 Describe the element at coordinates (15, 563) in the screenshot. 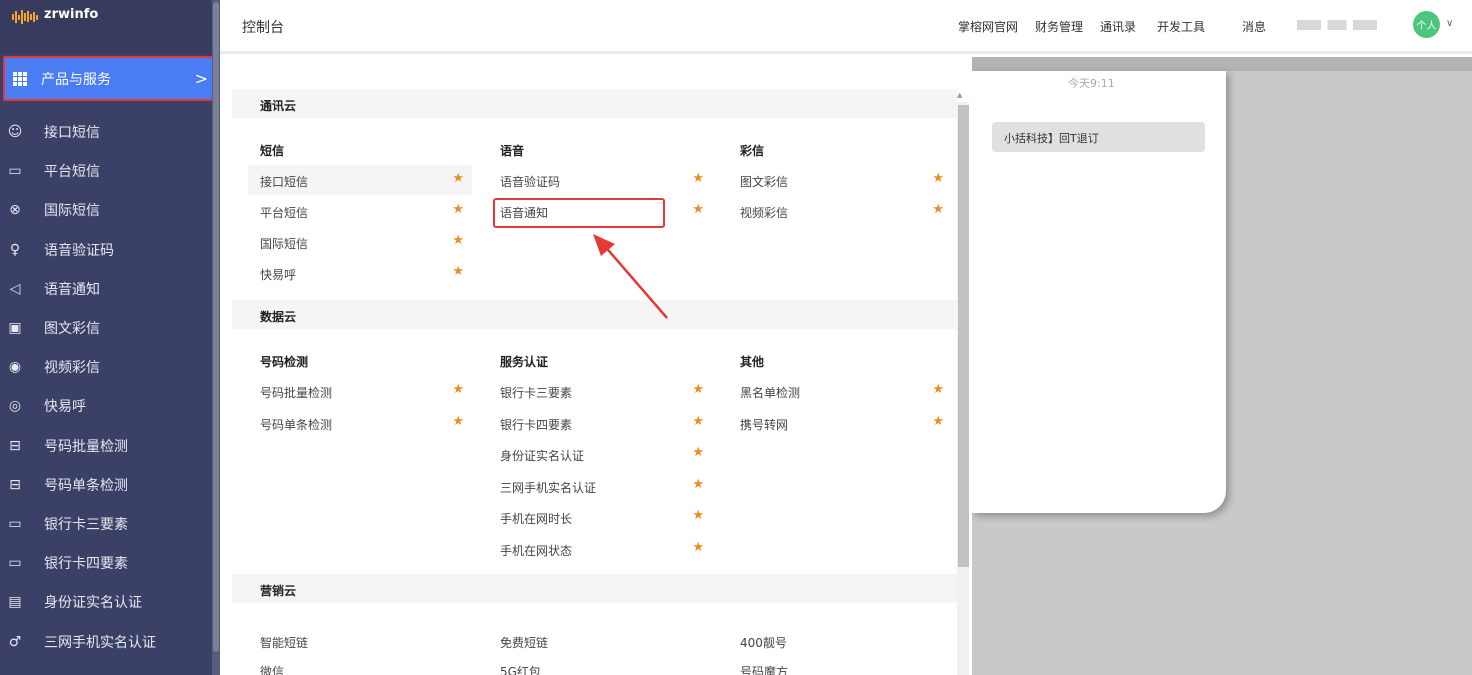

I see `card-icon: ▭` at that location.